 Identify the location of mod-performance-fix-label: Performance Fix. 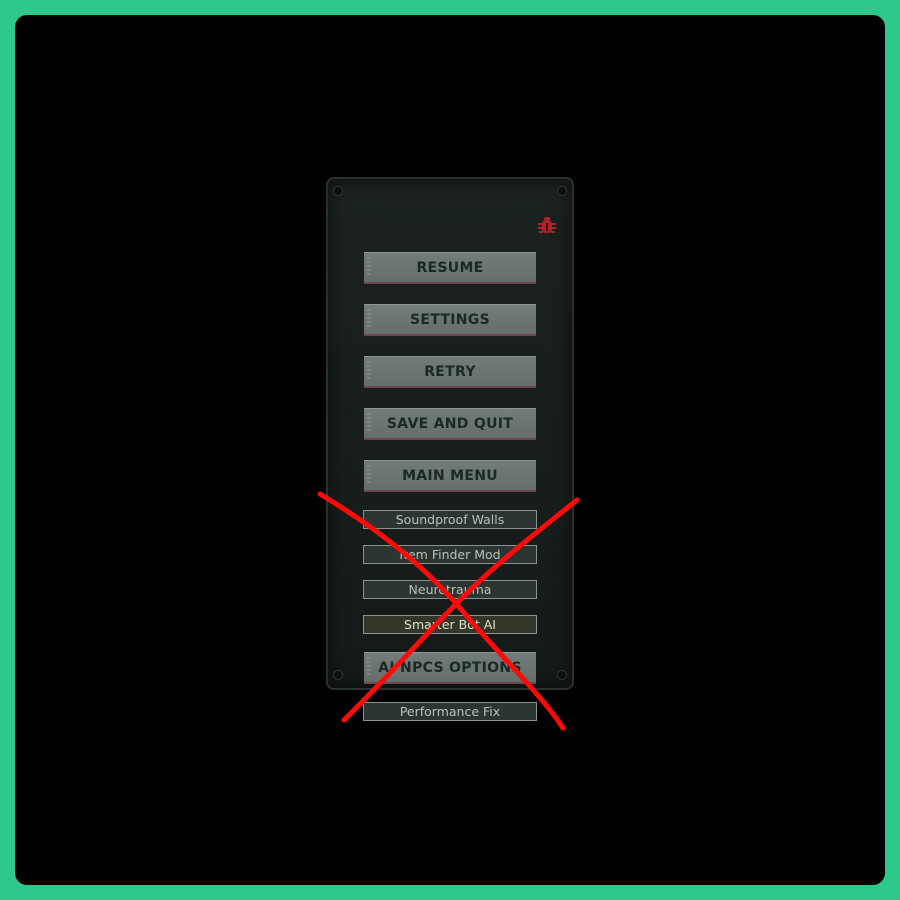
(450, 711).